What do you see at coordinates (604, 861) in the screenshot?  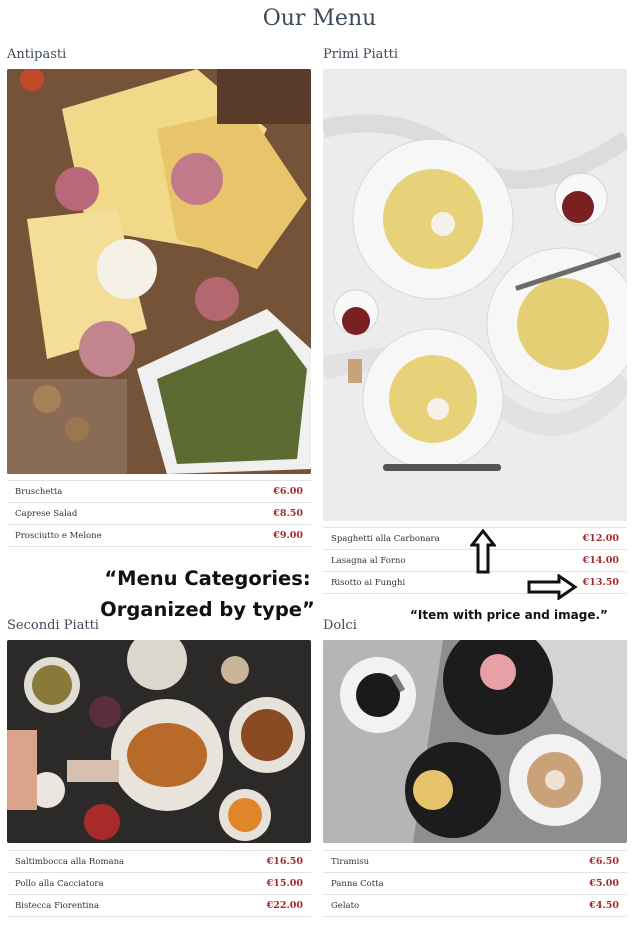 I see `item-price: €6.50` at bounding box center [604, 861].